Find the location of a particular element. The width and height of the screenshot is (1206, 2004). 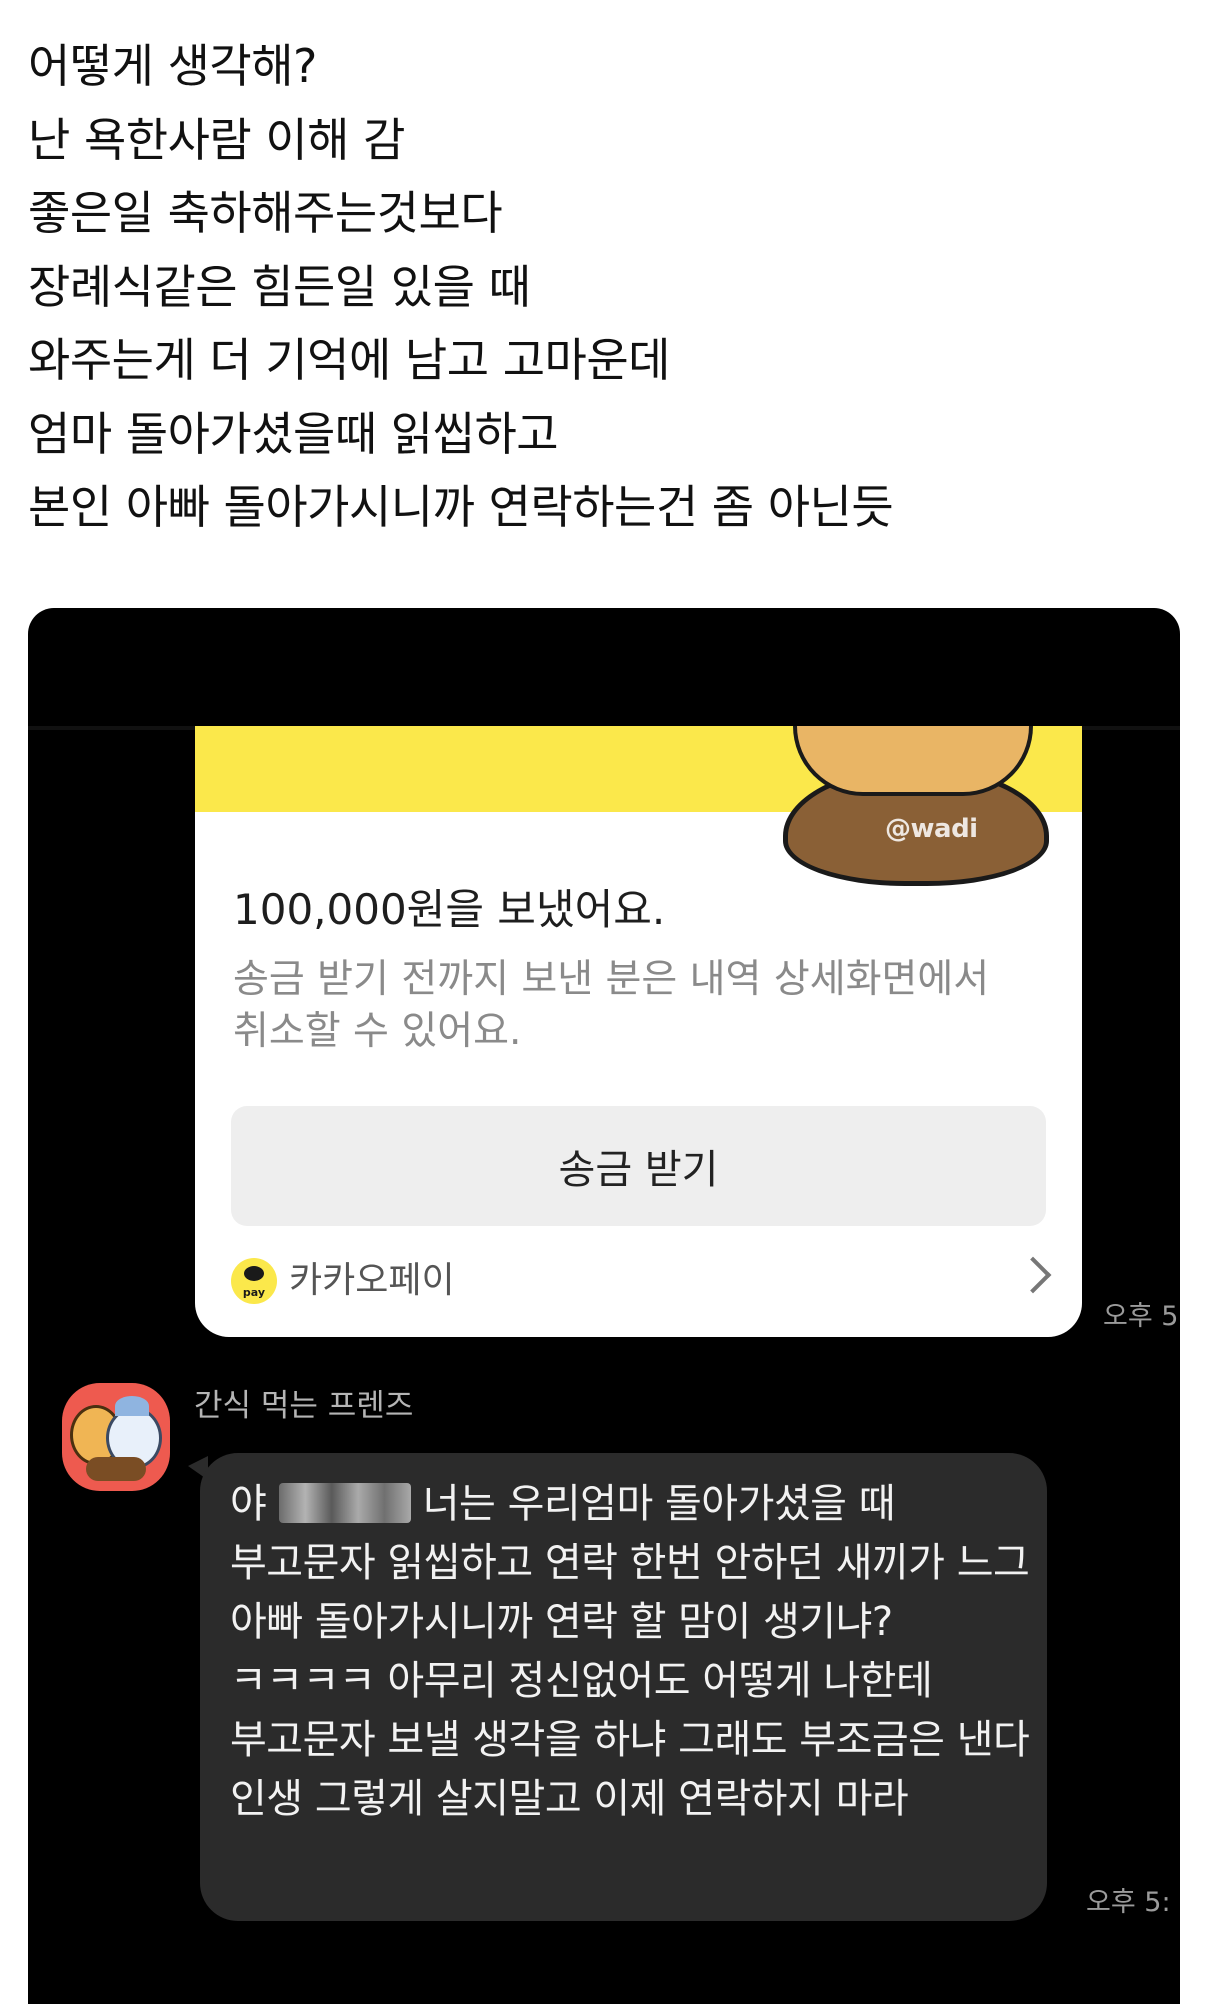

receive-transfer-button: 송금 받기 is located at coordinates (638, 1166).